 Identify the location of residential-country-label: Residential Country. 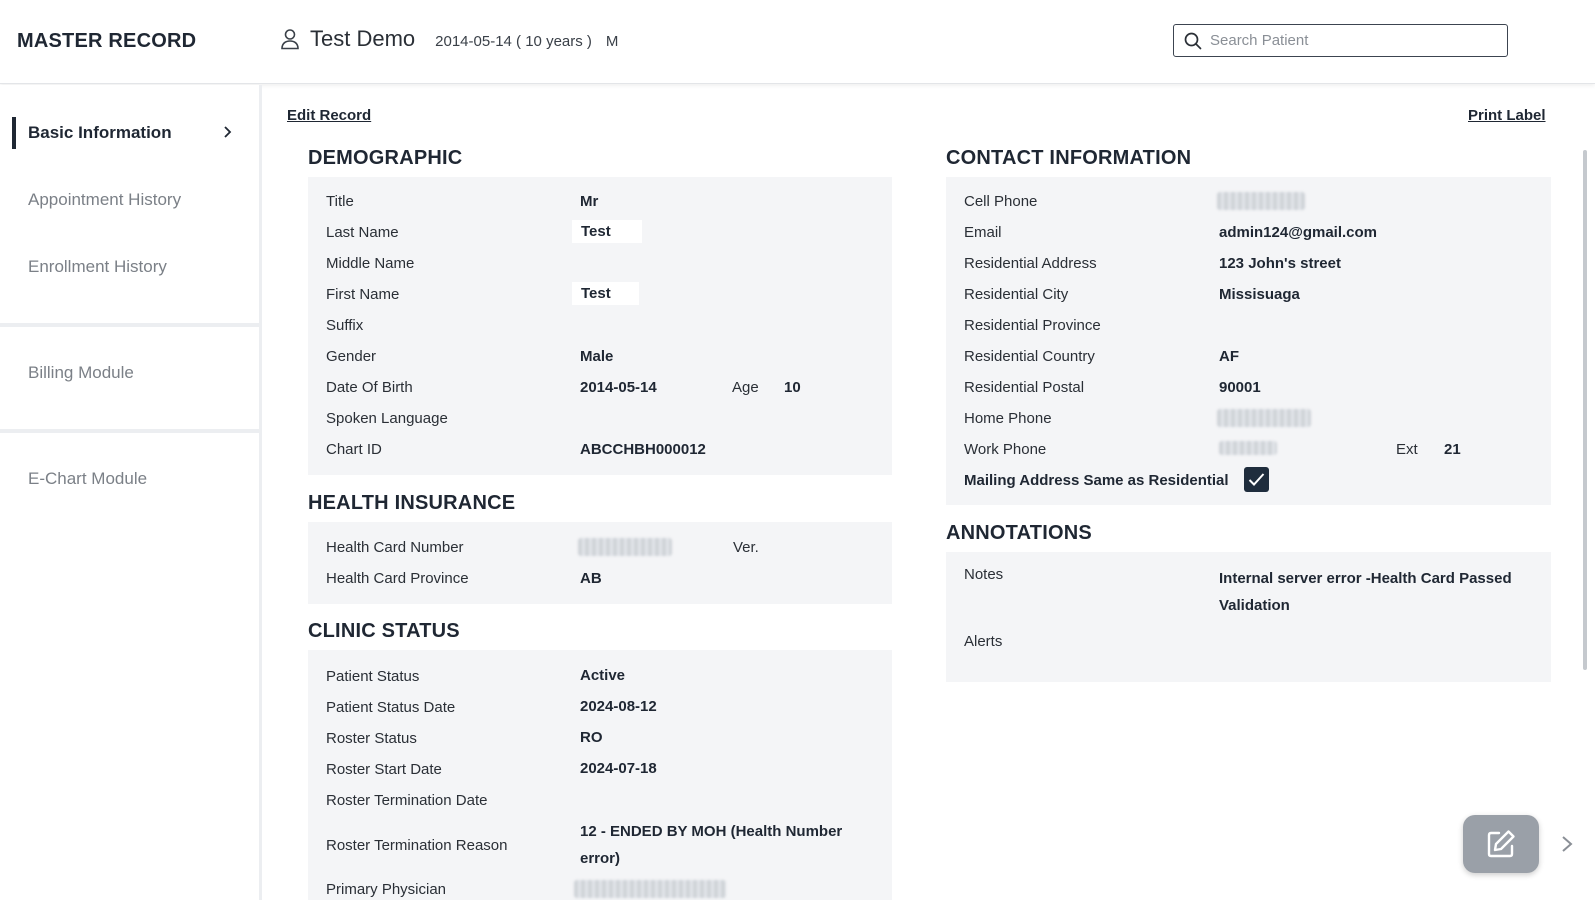
(1029, 356).